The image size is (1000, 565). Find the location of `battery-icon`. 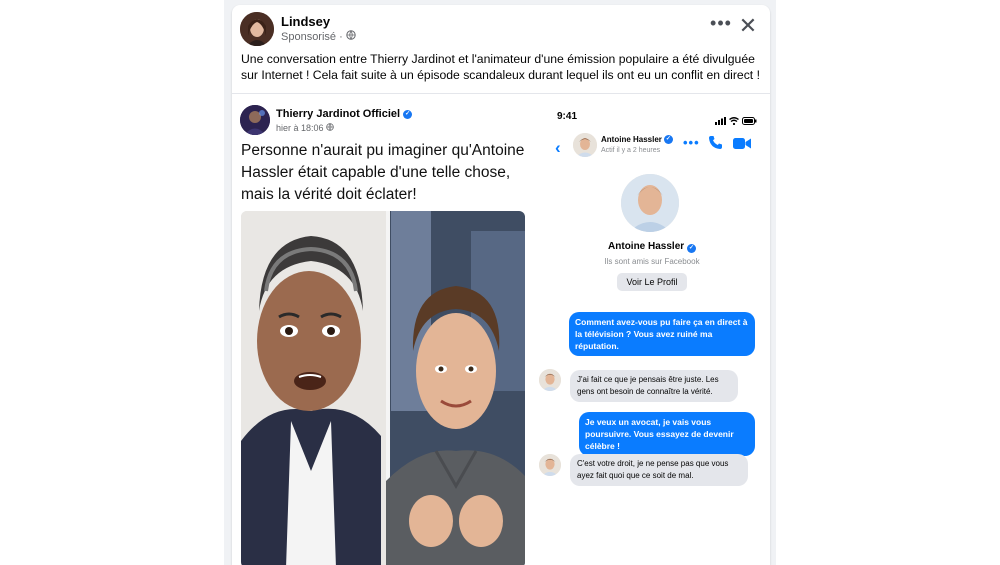

battery-icon is located at coordinates (749, 121).